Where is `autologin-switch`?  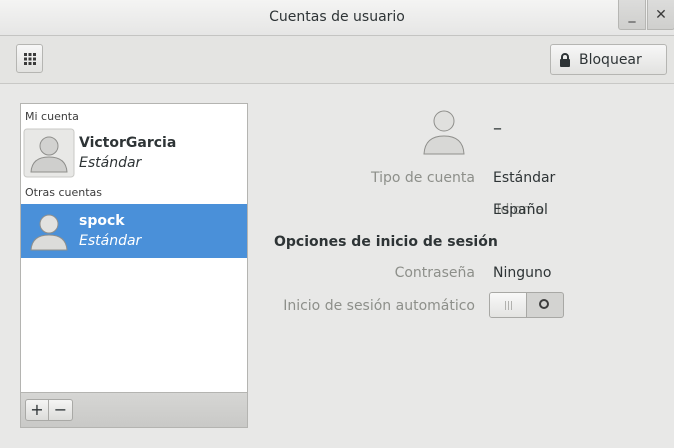 autologin-switch is located at coordinates (526, 305).